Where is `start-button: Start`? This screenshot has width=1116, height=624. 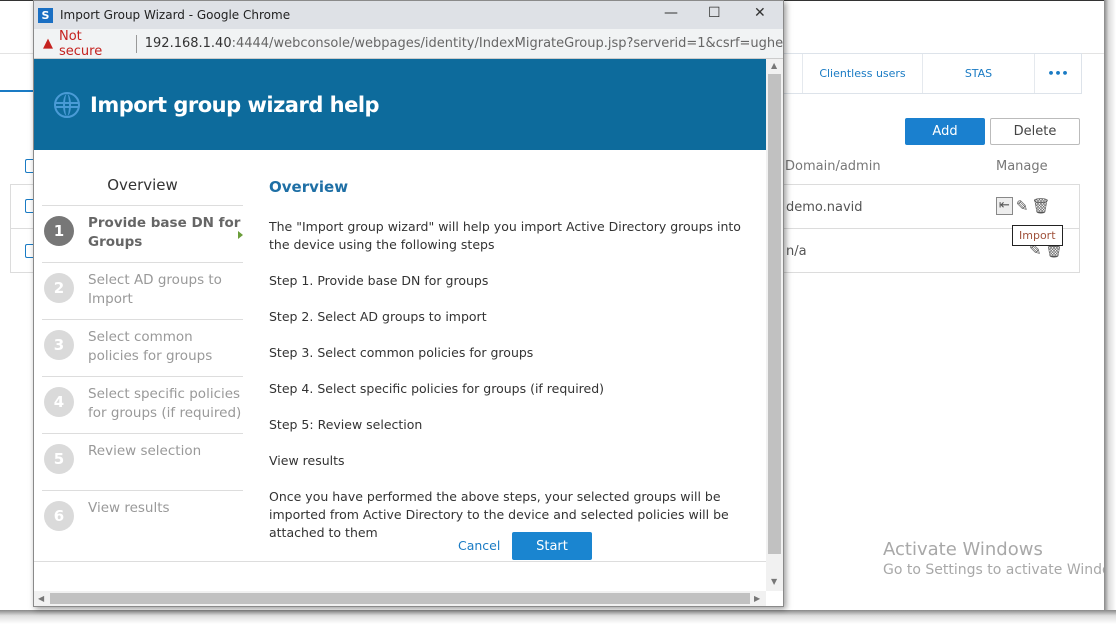 start-button: Start is located at coordinates (552, 546).